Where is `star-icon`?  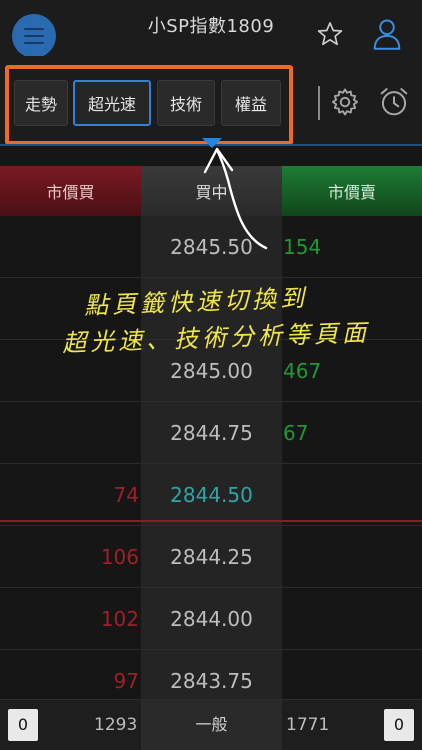
star-icon is located at coordinates (330, 34).